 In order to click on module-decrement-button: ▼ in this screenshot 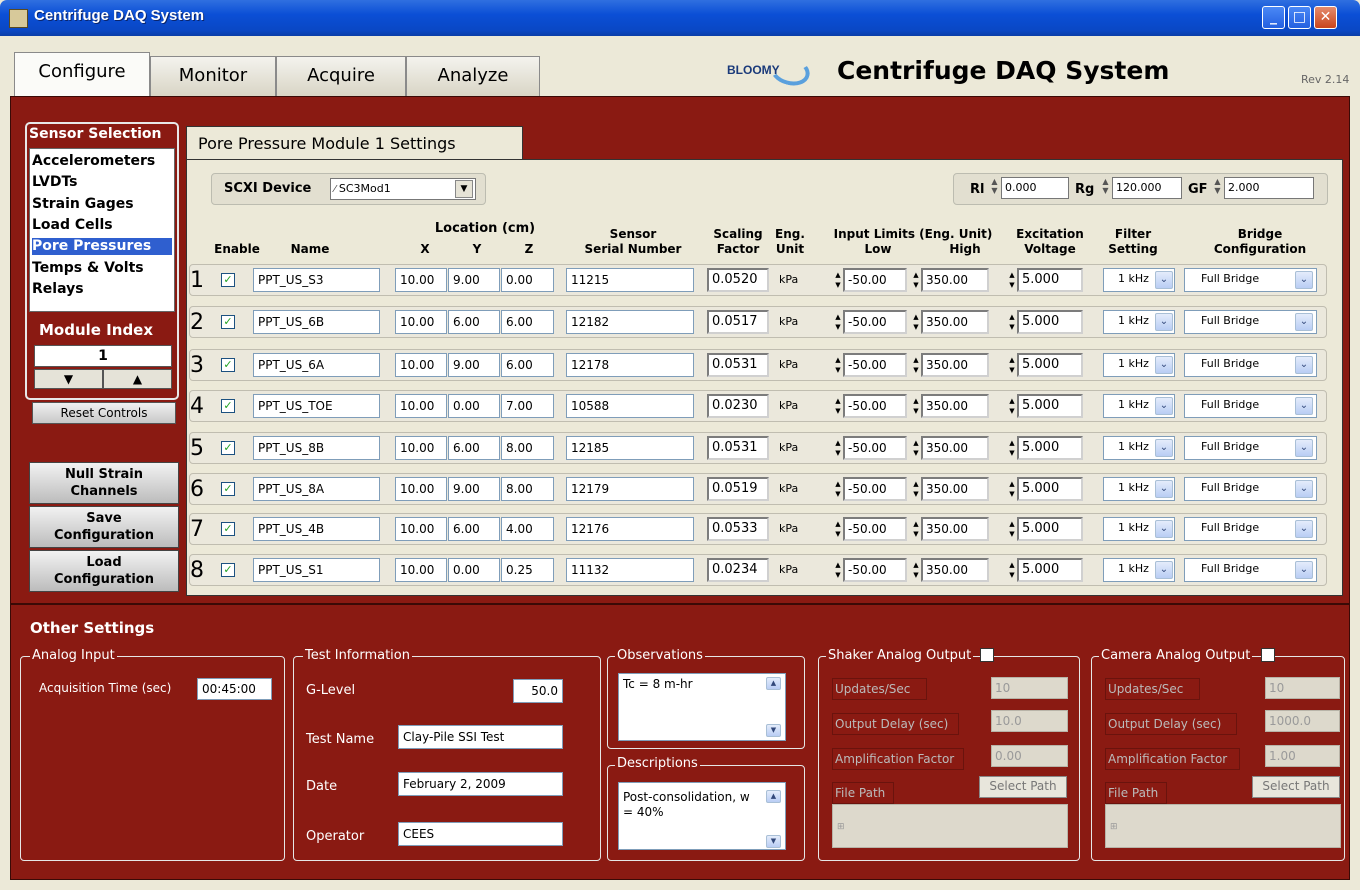, I will do `click(68, 379)`.